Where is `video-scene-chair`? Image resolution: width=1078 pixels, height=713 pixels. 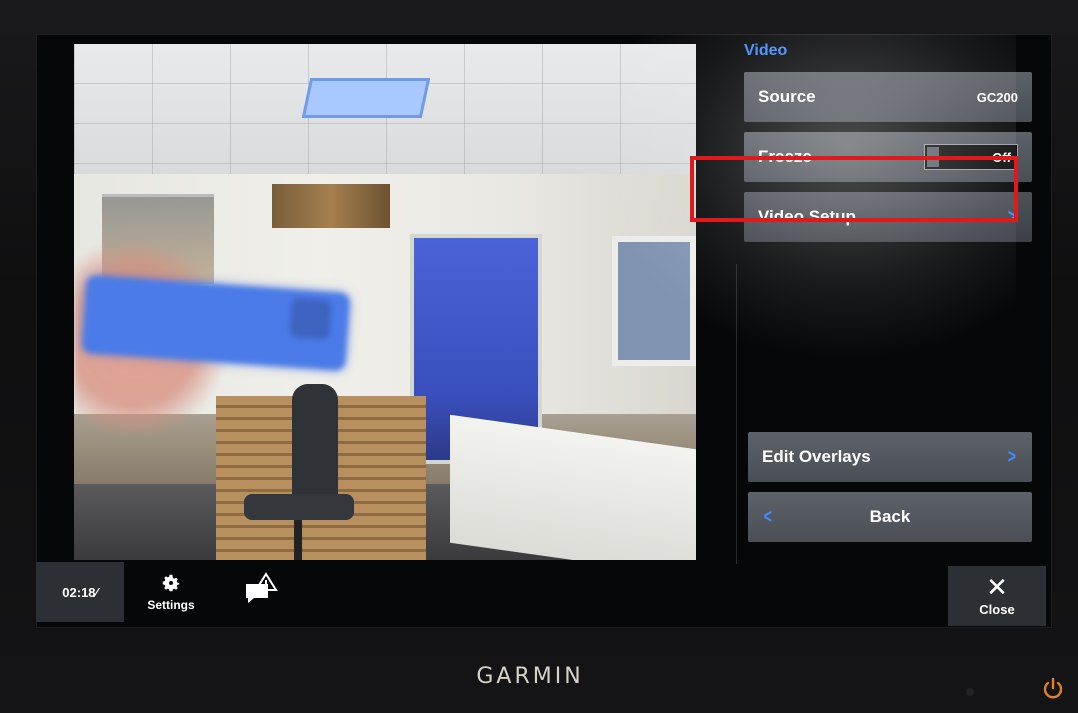 video-scene-chair is located at coordinates (299, 472).